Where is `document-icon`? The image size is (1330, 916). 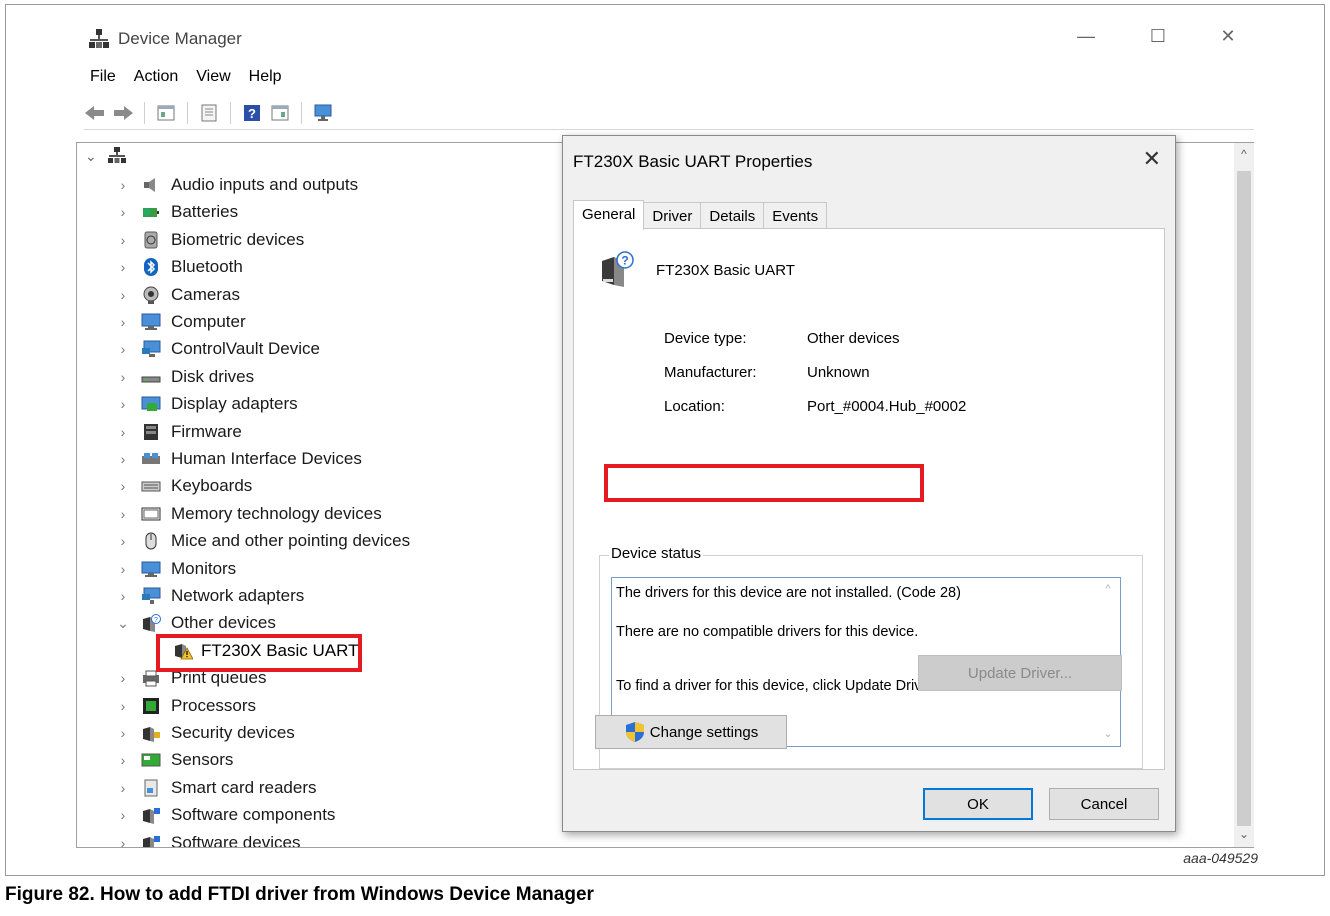
document-icon is located at coordinates (209, 113).